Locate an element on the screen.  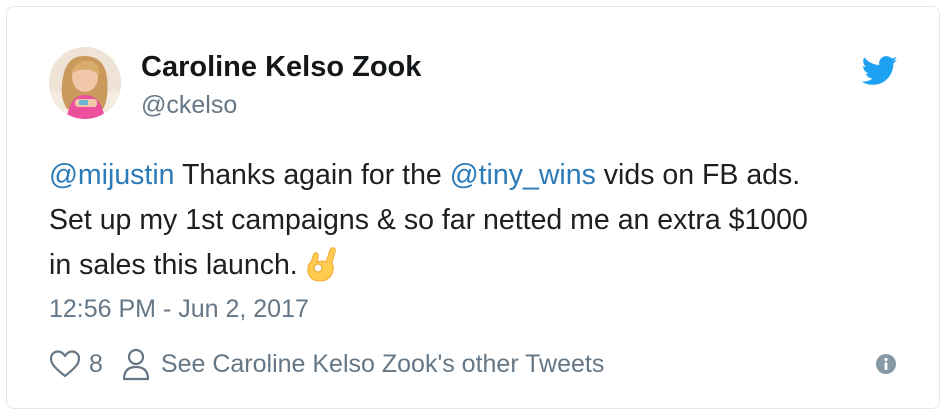
tweet-timestamp: 12:56 PM - Jun 2, 2017 is located at coordinates (179, 309).